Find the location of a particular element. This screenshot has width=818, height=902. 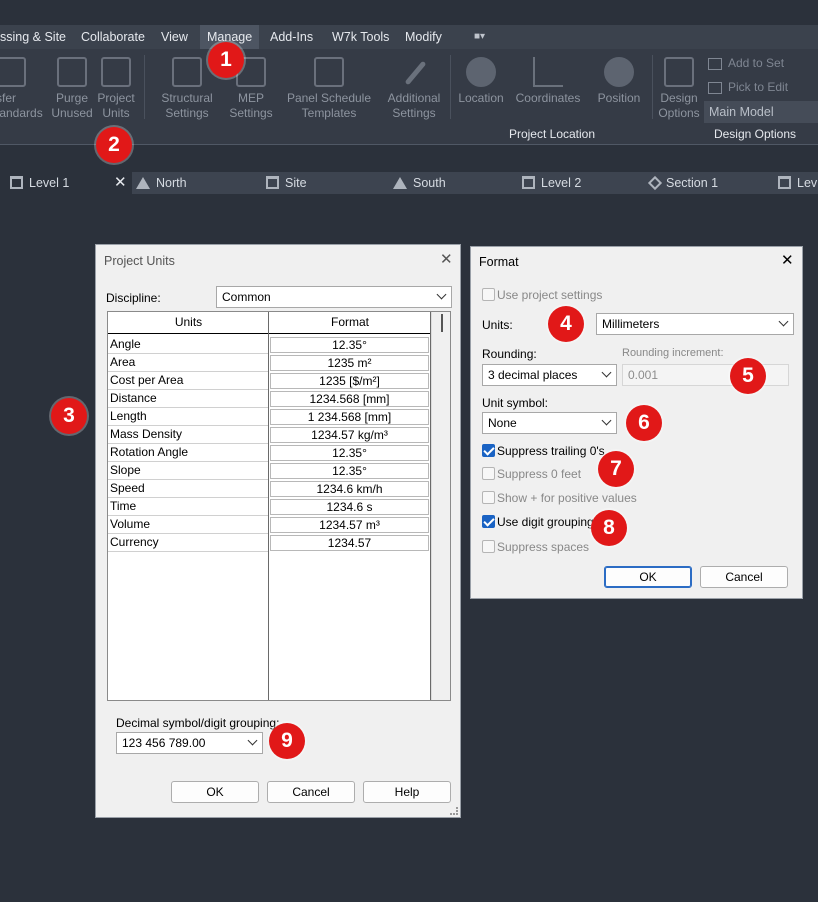

structural-settings-icon is located at coordinates (187, 72).